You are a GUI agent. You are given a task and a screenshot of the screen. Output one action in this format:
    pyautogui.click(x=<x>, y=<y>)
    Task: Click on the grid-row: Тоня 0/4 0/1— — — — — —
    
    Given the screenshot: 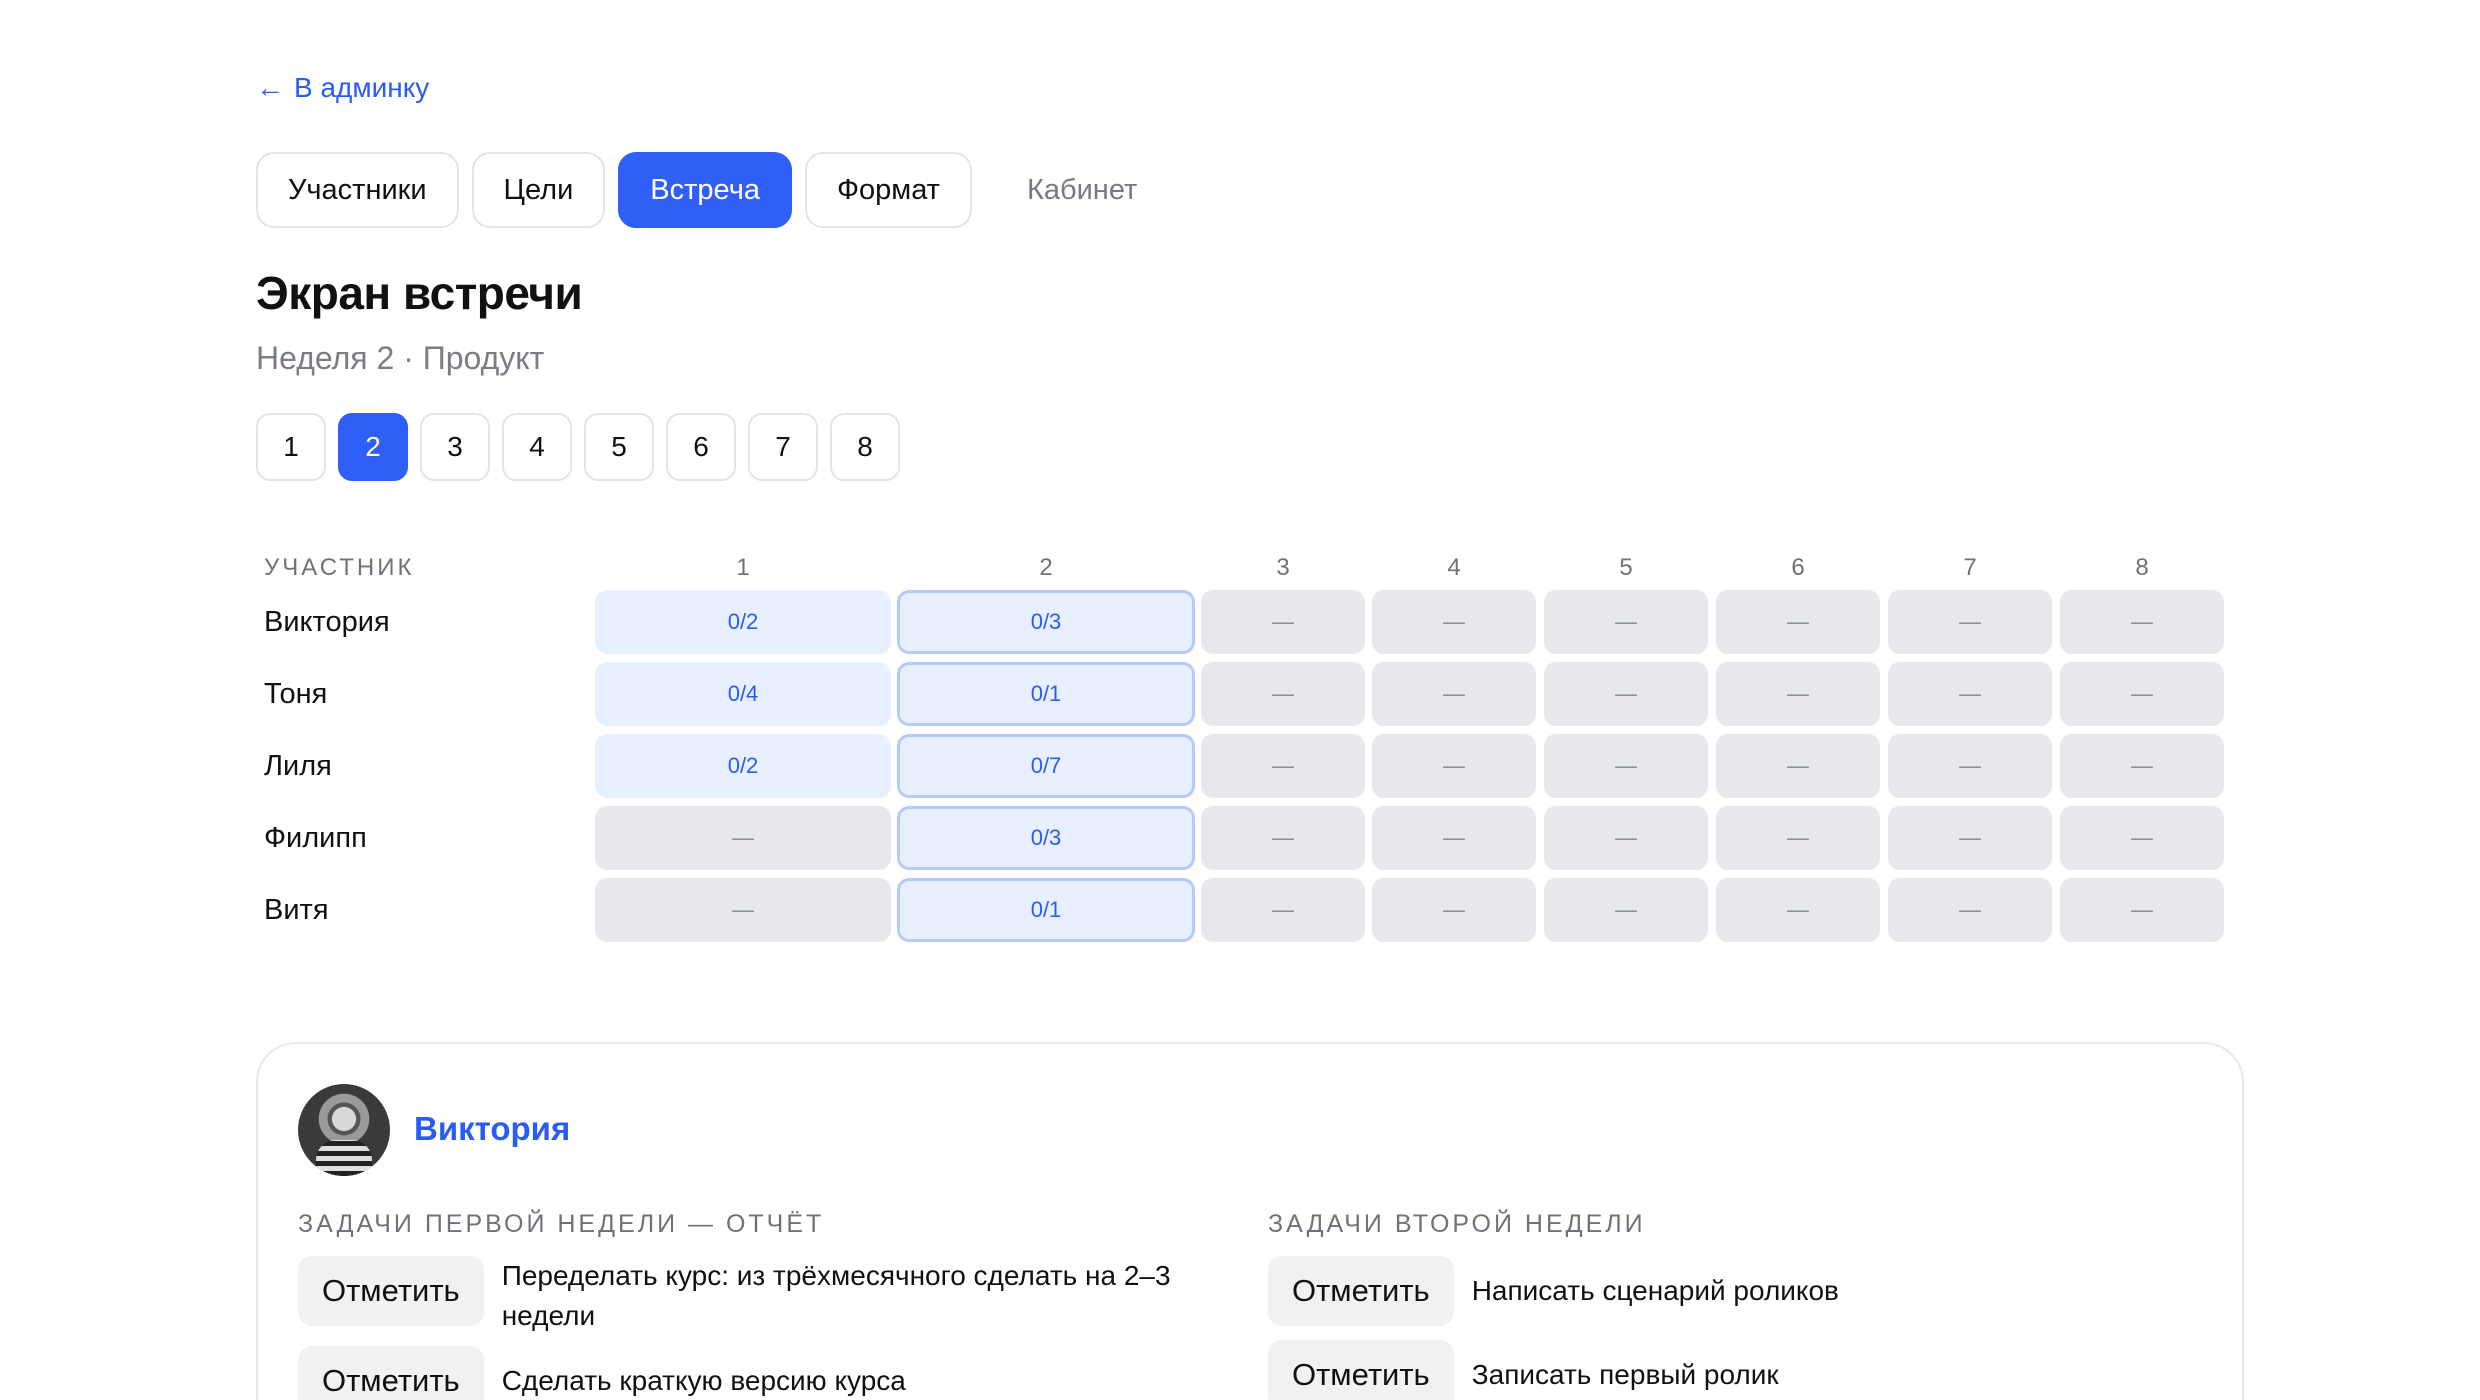 What is the action you would take?
    pyautogui.click(x=1241, y=698)
    